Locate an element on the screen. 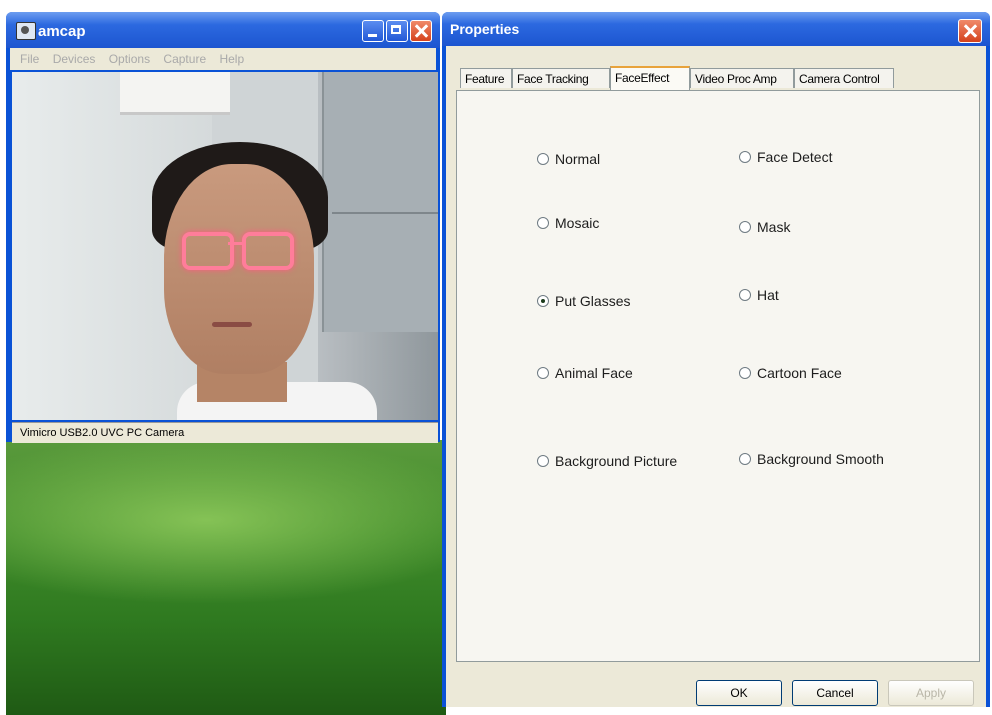  camera-app-icon is located at coordinates (26, 31).